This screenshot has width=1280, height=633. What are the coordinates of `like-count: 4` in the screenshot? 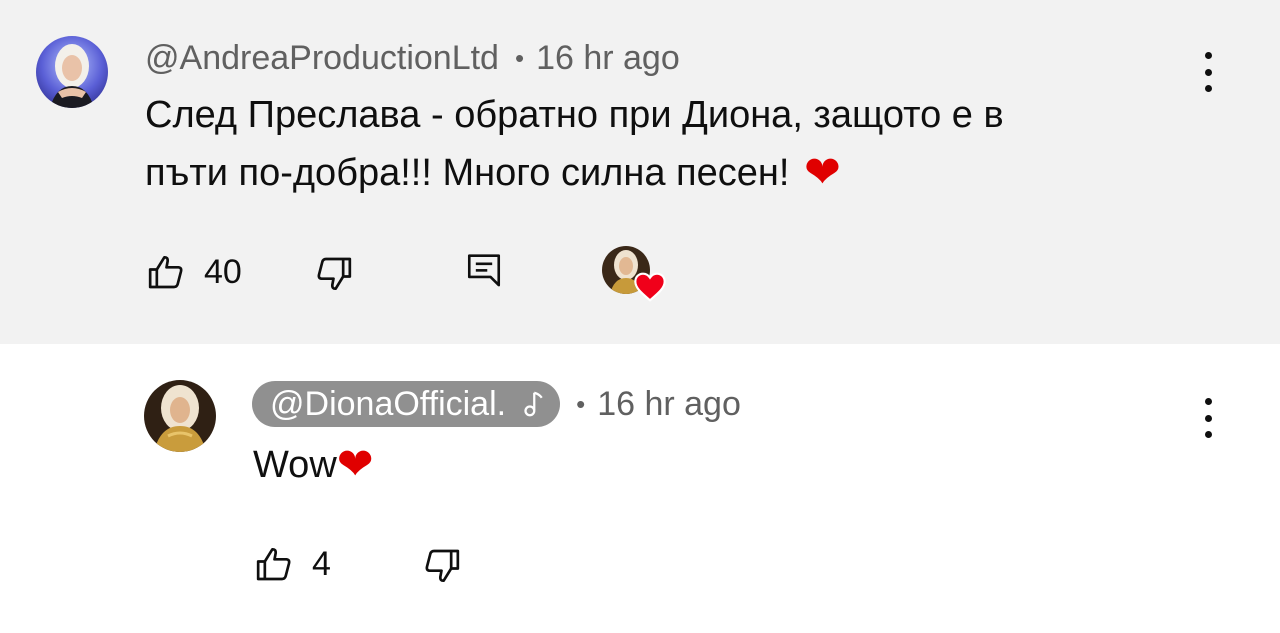 It's located at (321, 563).